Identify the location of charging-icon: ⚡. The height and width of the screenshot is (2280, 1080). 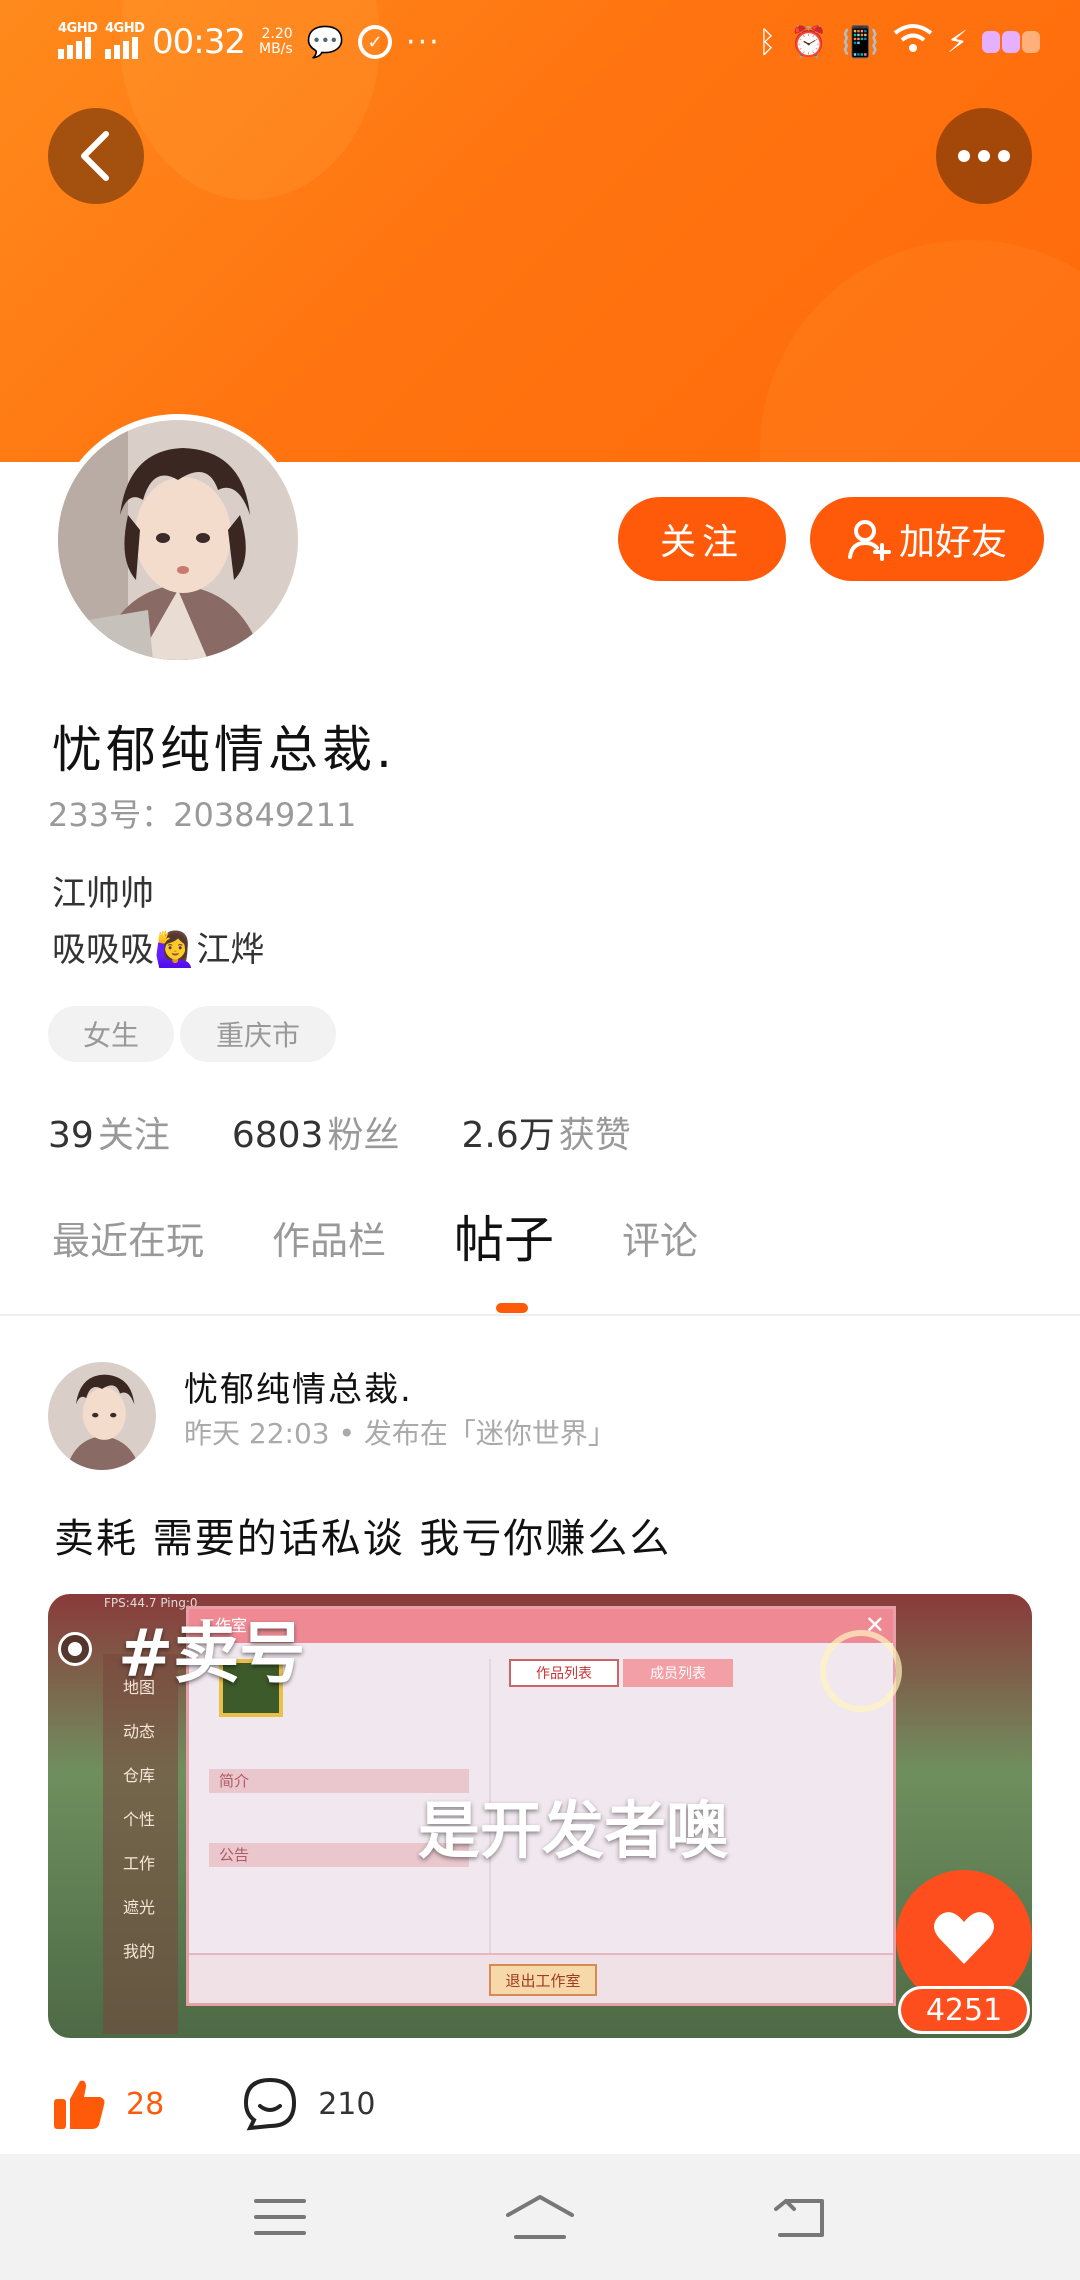
(957, 42).